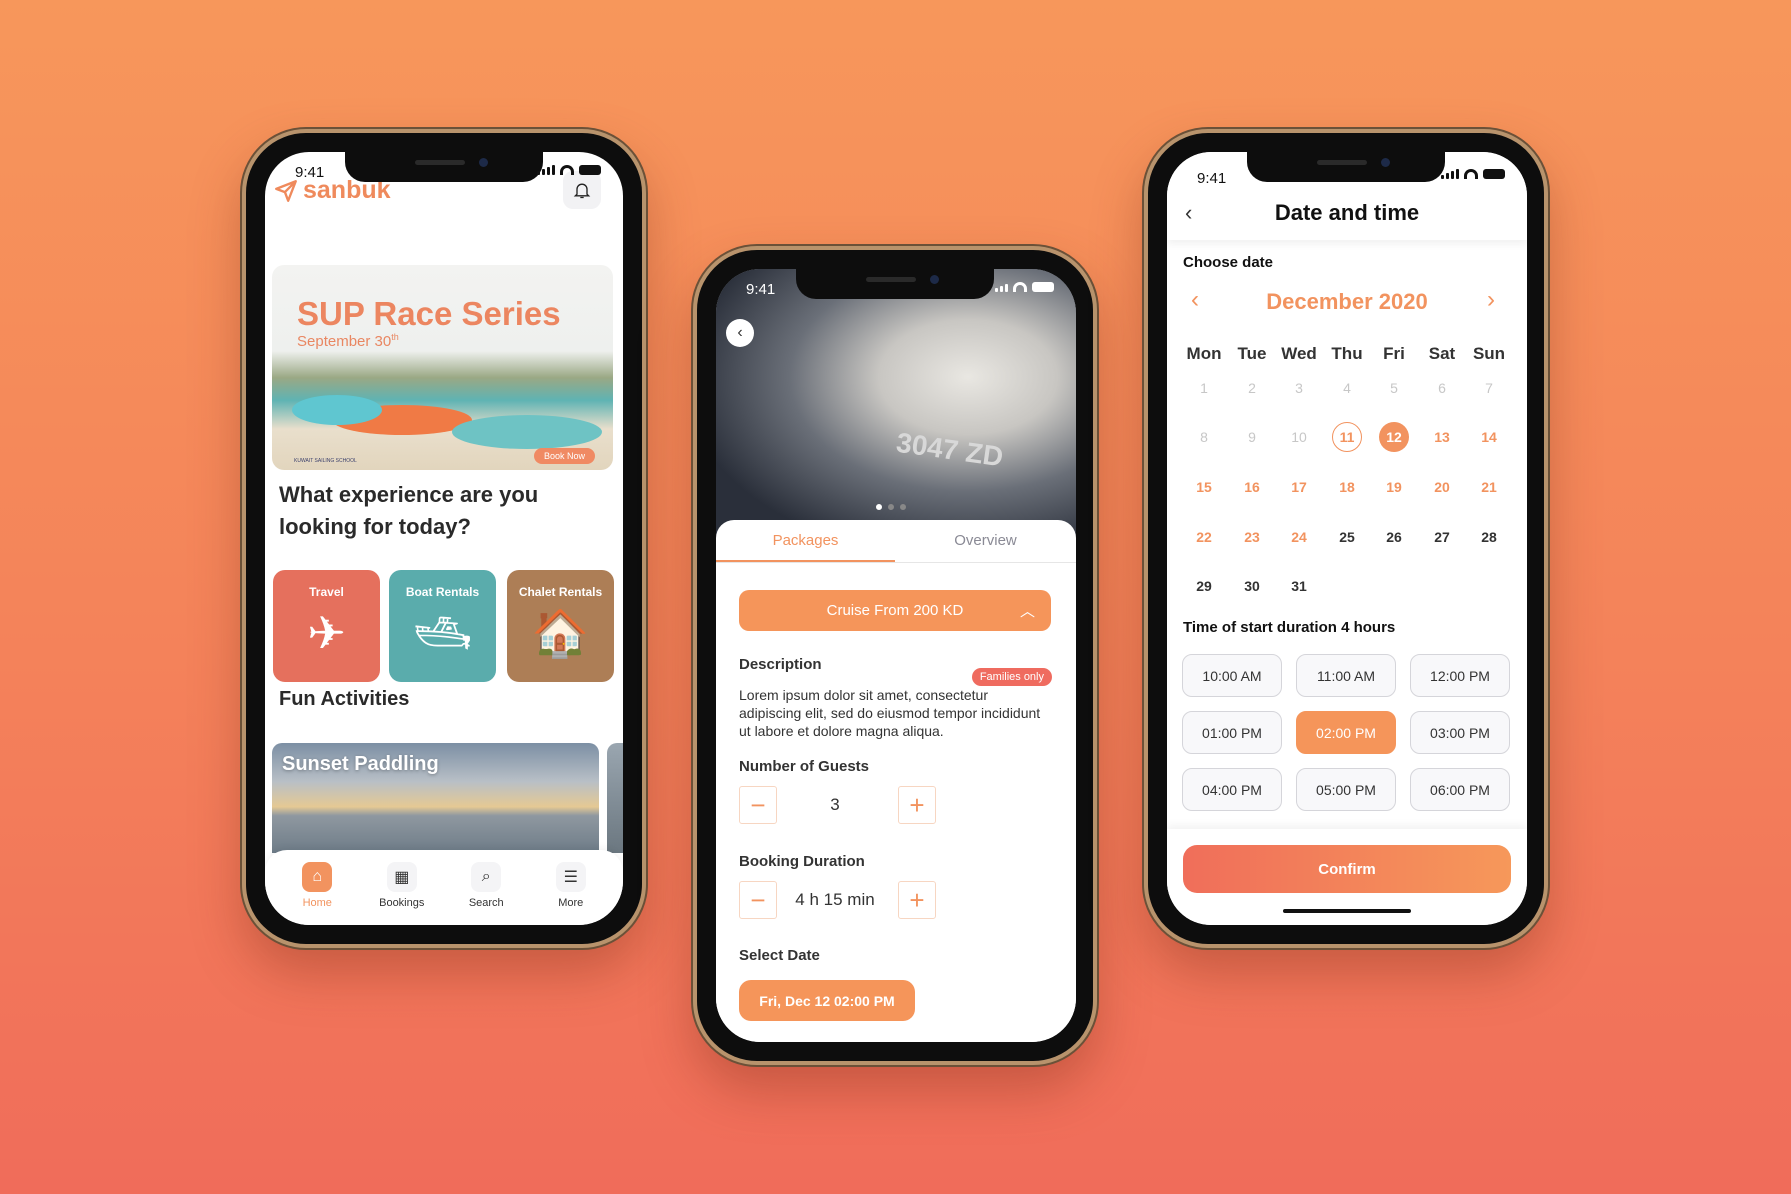 The width and height of the screenshot is (1791, 1194). Describe the element at coordinates (560, 633) in the screenshot. I see `chalet-icon: 🏠` at that location.